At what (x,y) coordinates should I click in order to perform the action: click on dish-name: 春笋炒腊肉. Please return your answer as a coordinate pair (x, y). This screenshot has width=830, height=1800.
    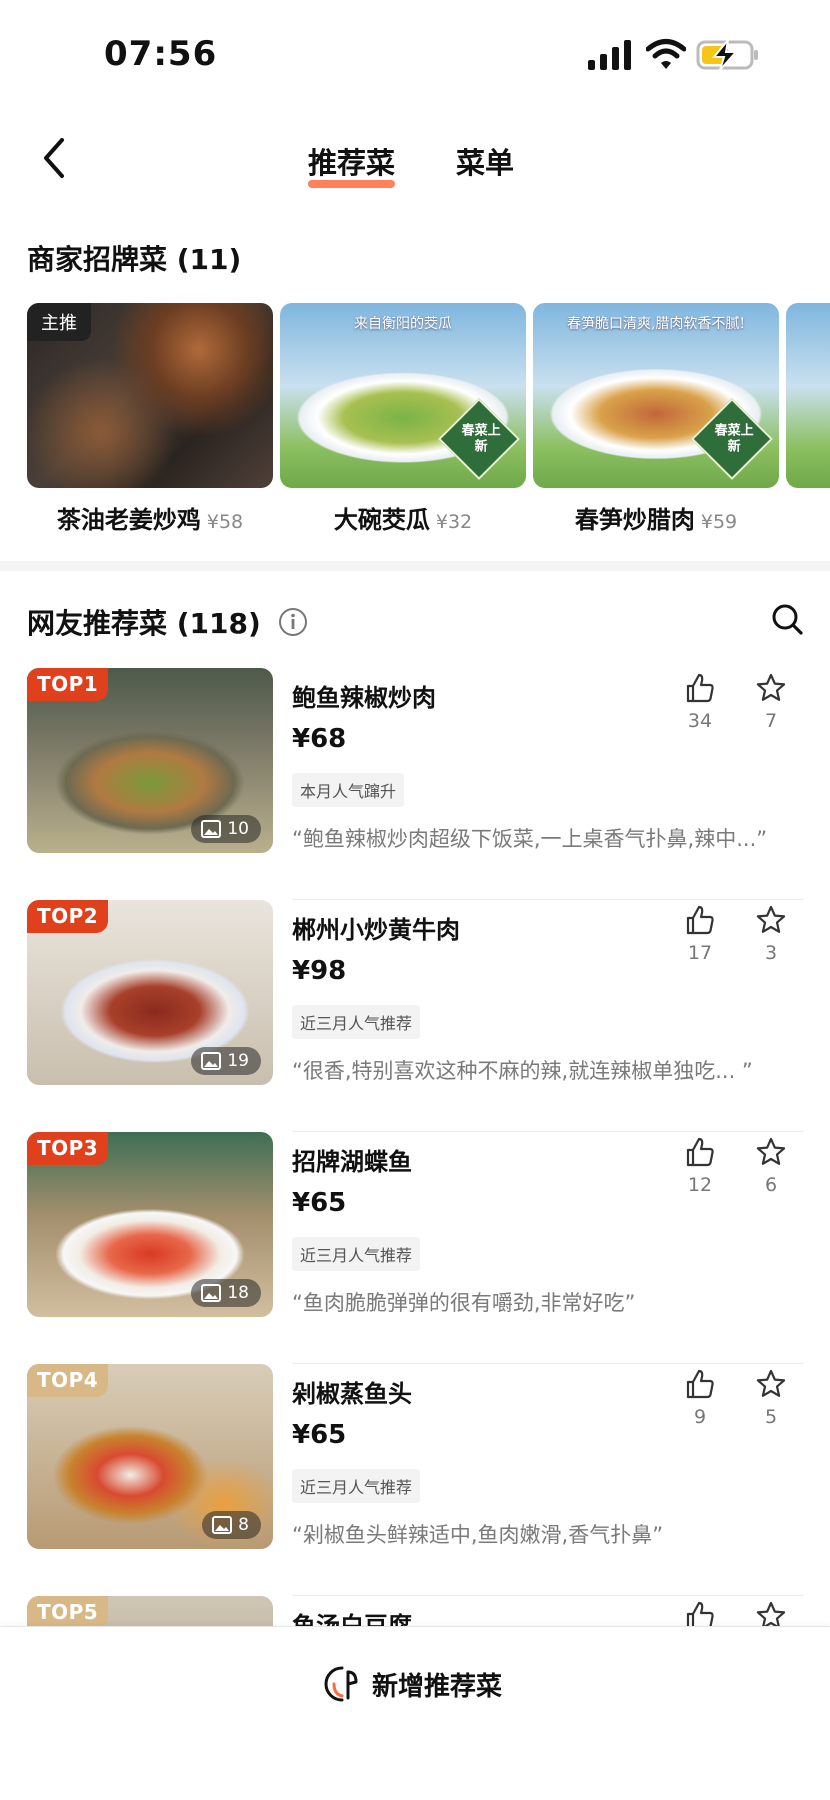
    Looking at the image, I should click on (634, 519).